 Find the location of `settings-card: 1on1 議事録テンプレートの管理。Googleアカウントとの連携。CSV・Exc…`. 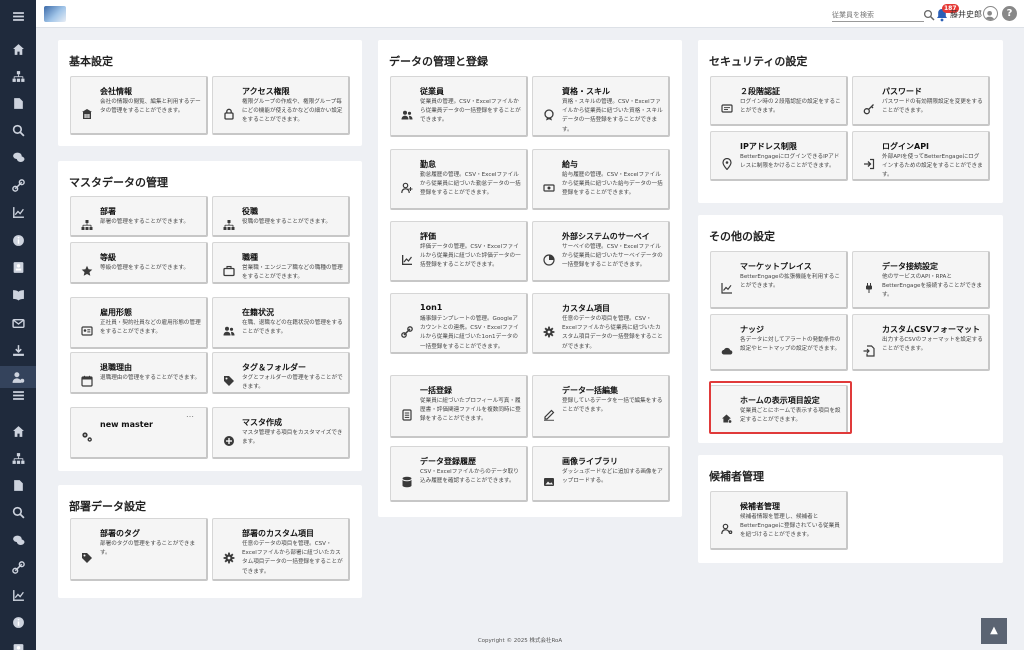

settings-card: 1on1 議事録テンプレートの管理。Googleアカウントとの連携。CSV・Exc… is located at coordinates (459, 323).